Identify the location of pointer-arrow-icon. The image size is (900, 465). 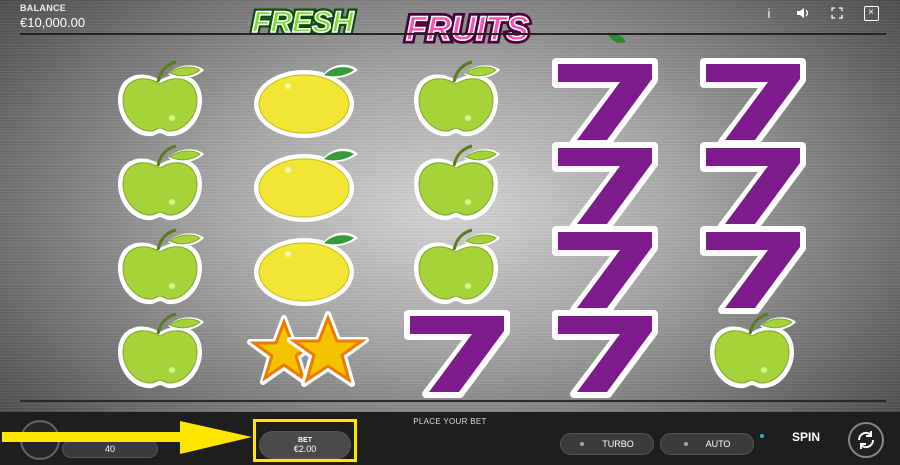
(127, 437).